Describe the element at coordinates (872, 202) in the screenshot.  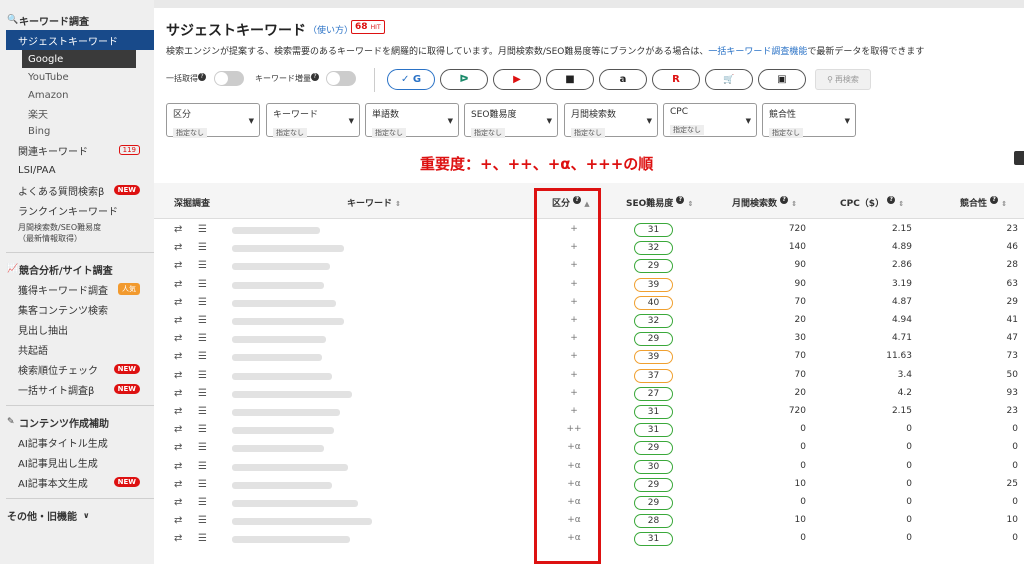
I see `col-cpc: CPC（$） ? ⇕` at that location.